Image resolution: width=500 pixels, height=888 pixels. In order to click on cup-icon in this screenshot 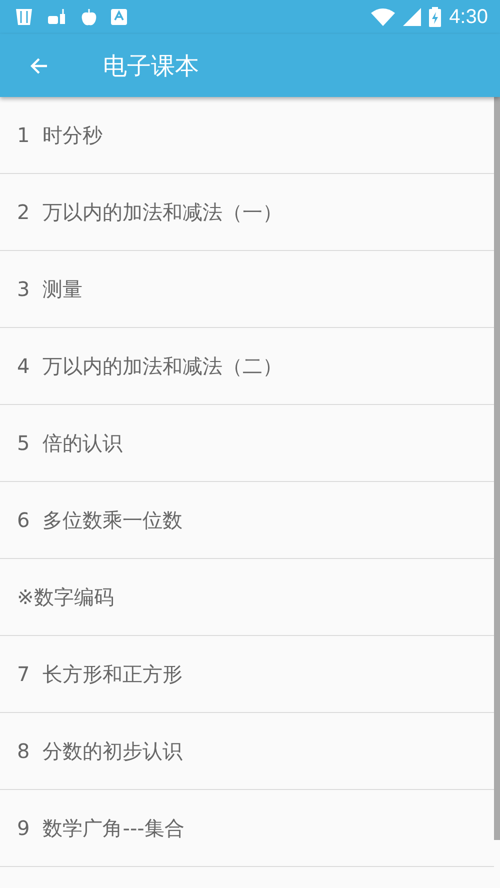, I will do `click(24, 17)`.